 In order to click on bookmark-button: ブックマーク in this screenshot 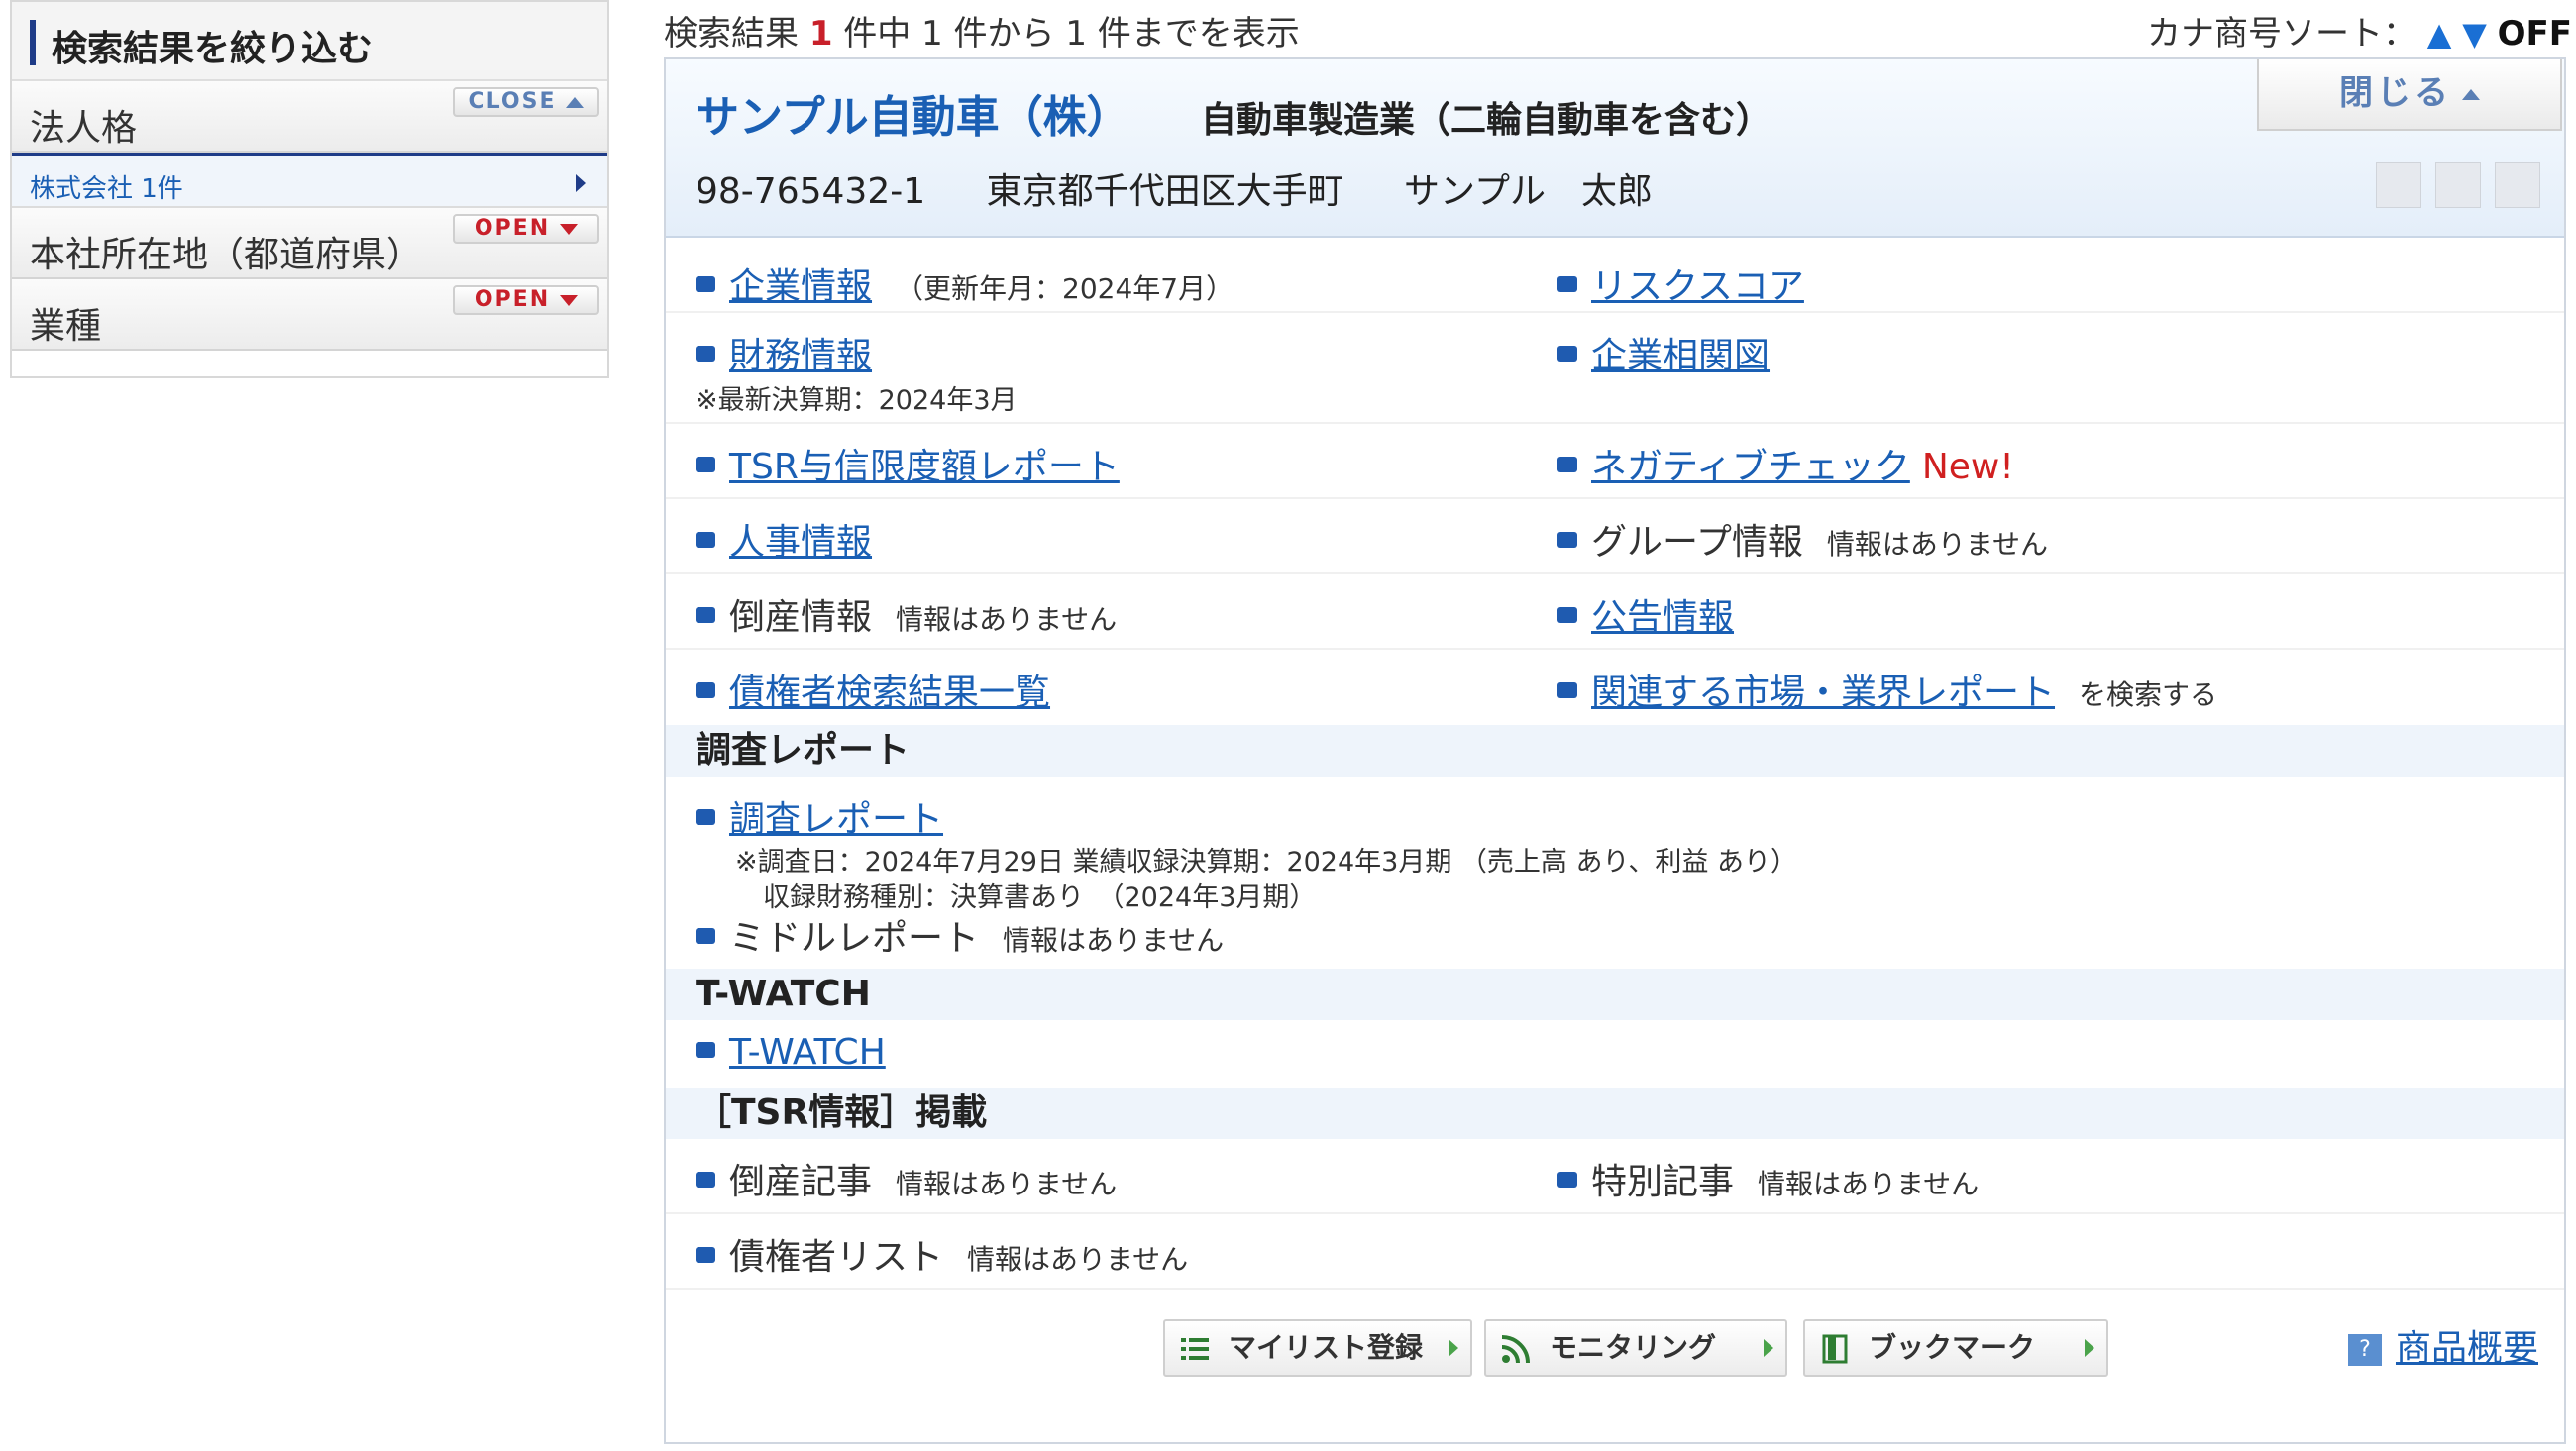, I will do `click(1956, 1348)`.